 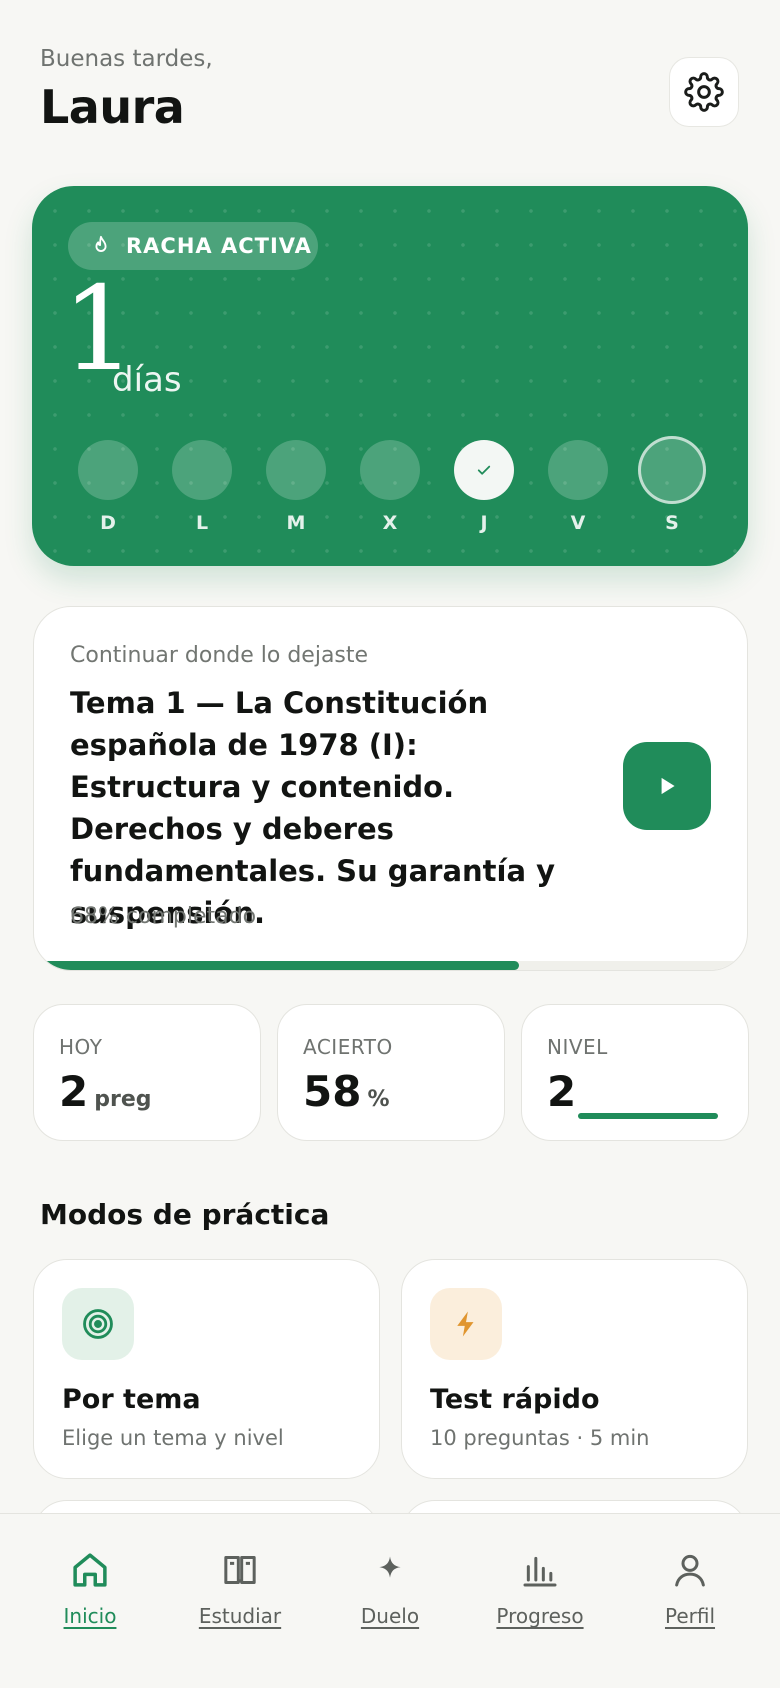 What do you see at coordinates (126, 59) in the screenshot?
I see `greeting-text: Buenas tardes,` at bounding box center [126, 59].